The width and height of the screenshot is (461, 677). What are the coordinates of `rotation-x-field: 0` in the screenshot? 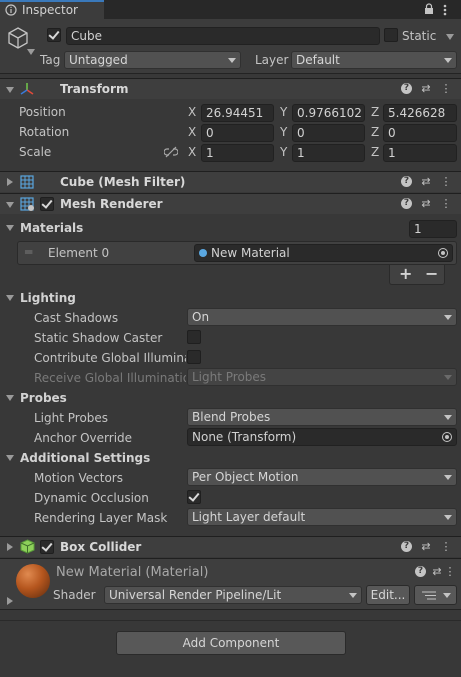 It's located at (237, 133).